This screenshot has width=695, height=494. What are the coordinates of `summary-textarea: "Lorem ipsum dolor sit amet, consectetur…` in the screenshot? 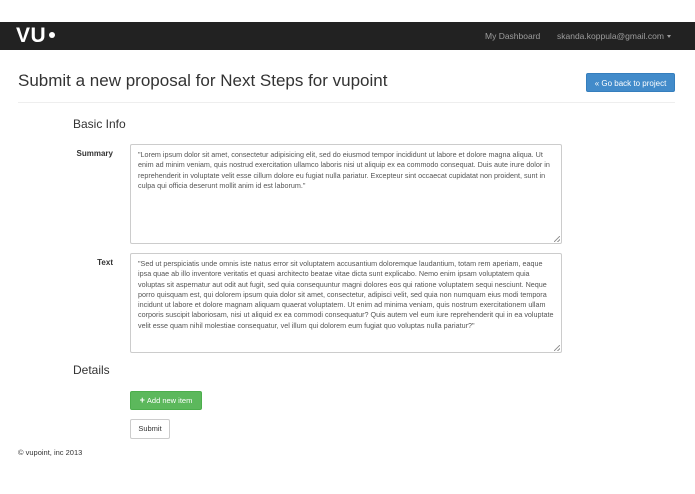 It's located at (346, 194).